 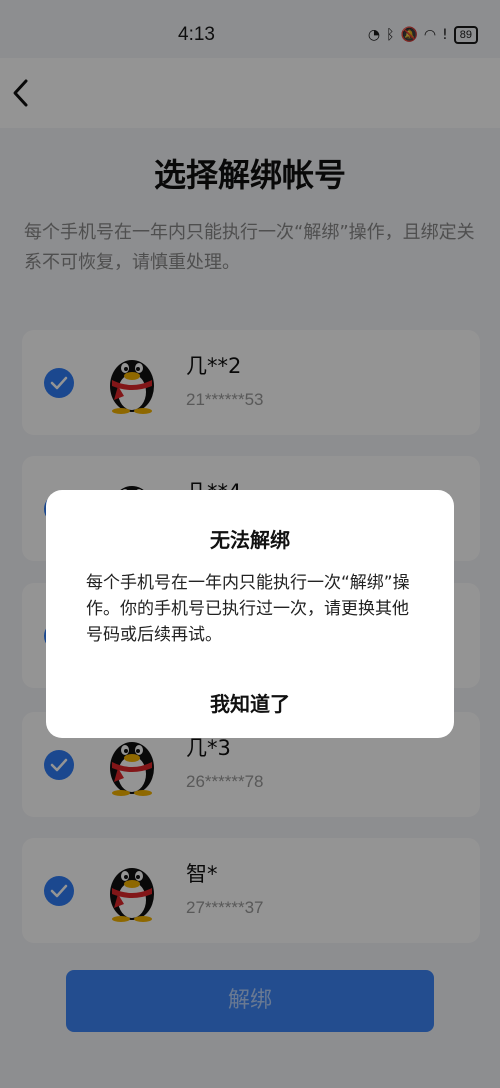 I want to click on dialog-title: 无法解绑, so click(x=250, y=540).